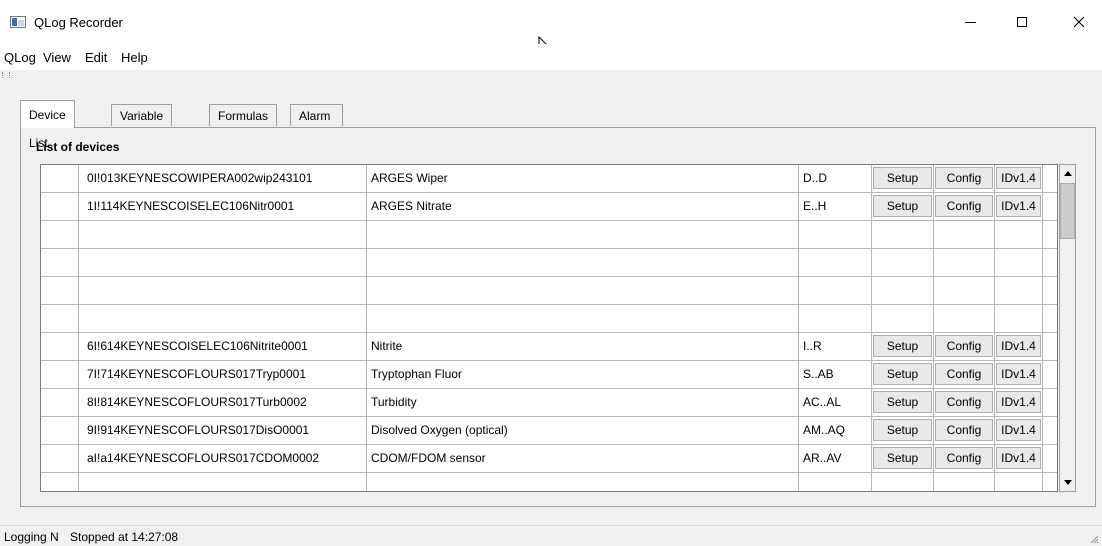 This screenshot has width=1102, height=546. Describe the element at coordinates (1067, 173) in the screenshot. I see `scroll-up-button` at that location.